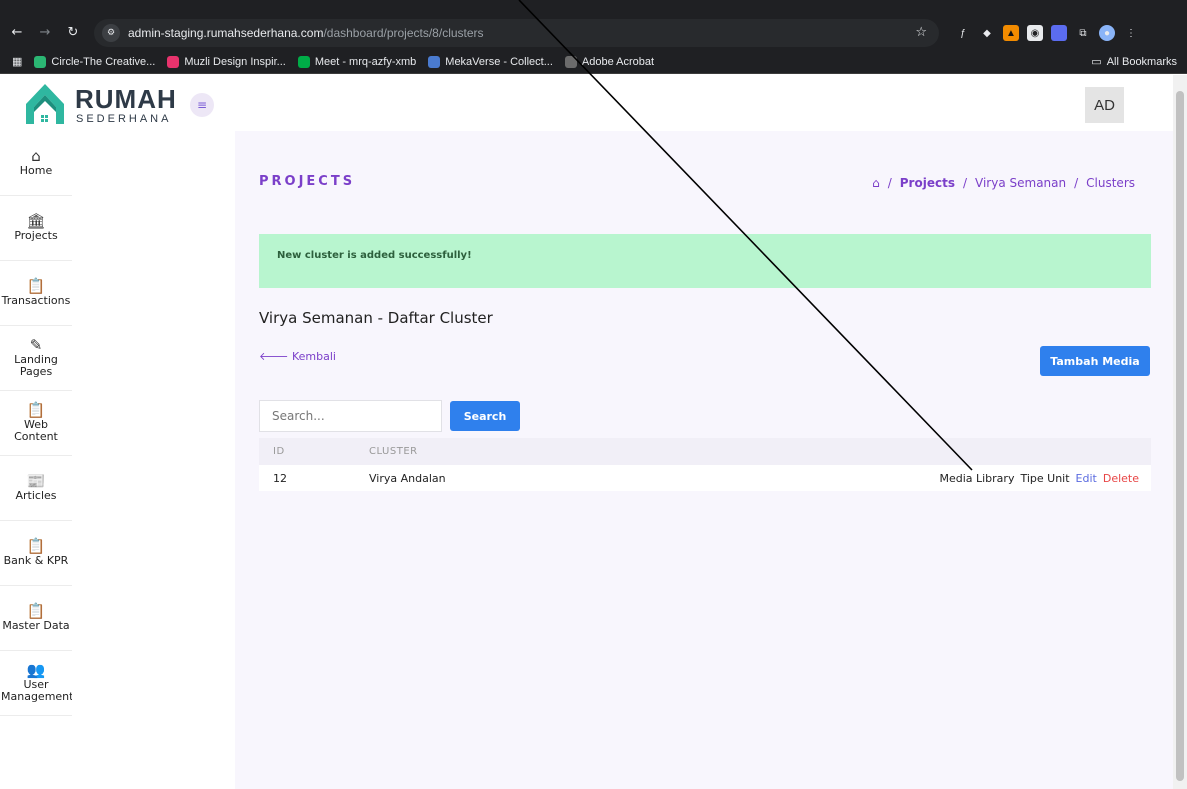 The height and width of the screenshot is (789, 1187). I want to click on brand-subtitle: SEDERHANA, so click(124, 119).